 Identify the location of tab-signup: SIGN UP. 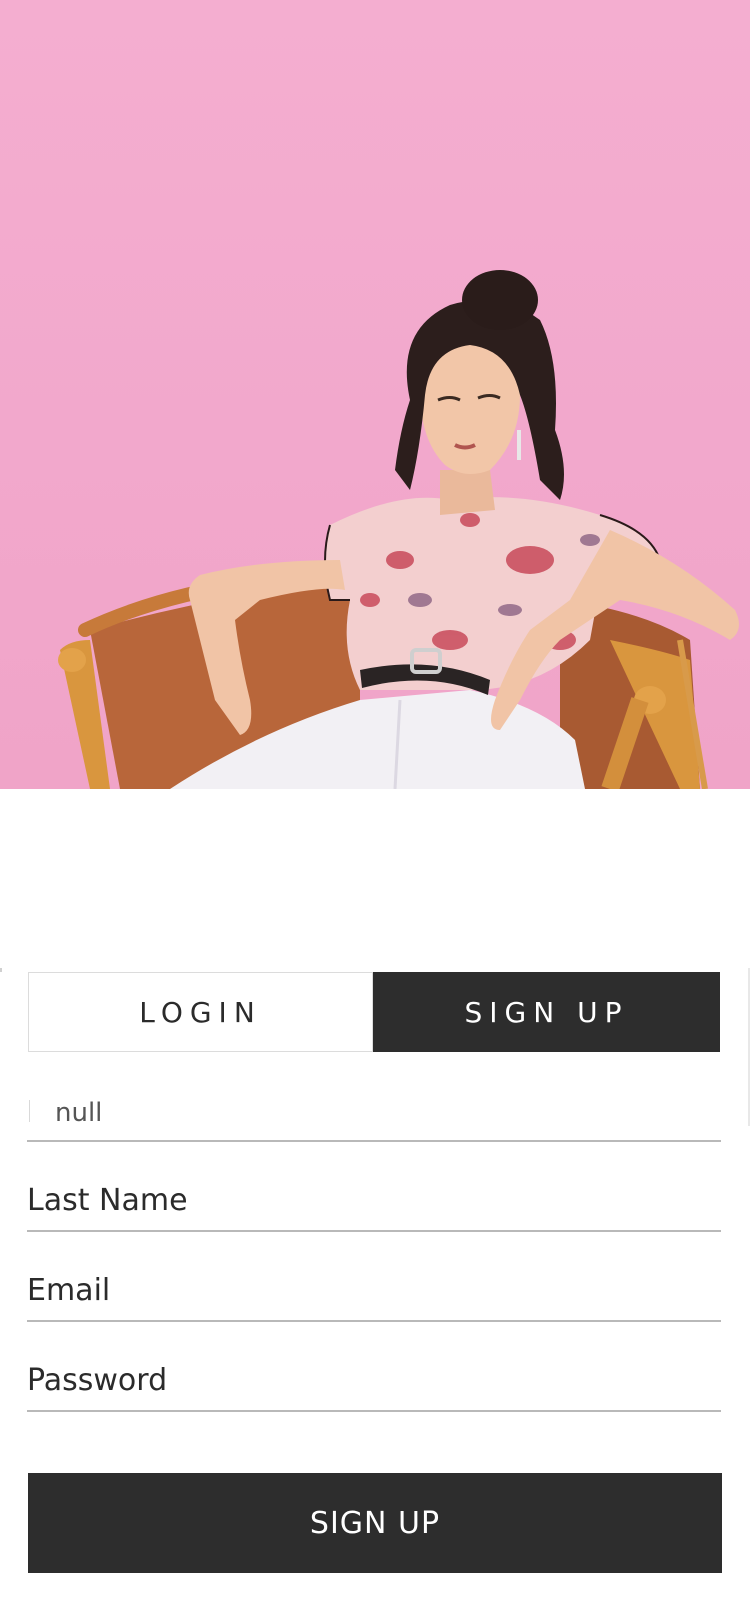
(546, 1012).